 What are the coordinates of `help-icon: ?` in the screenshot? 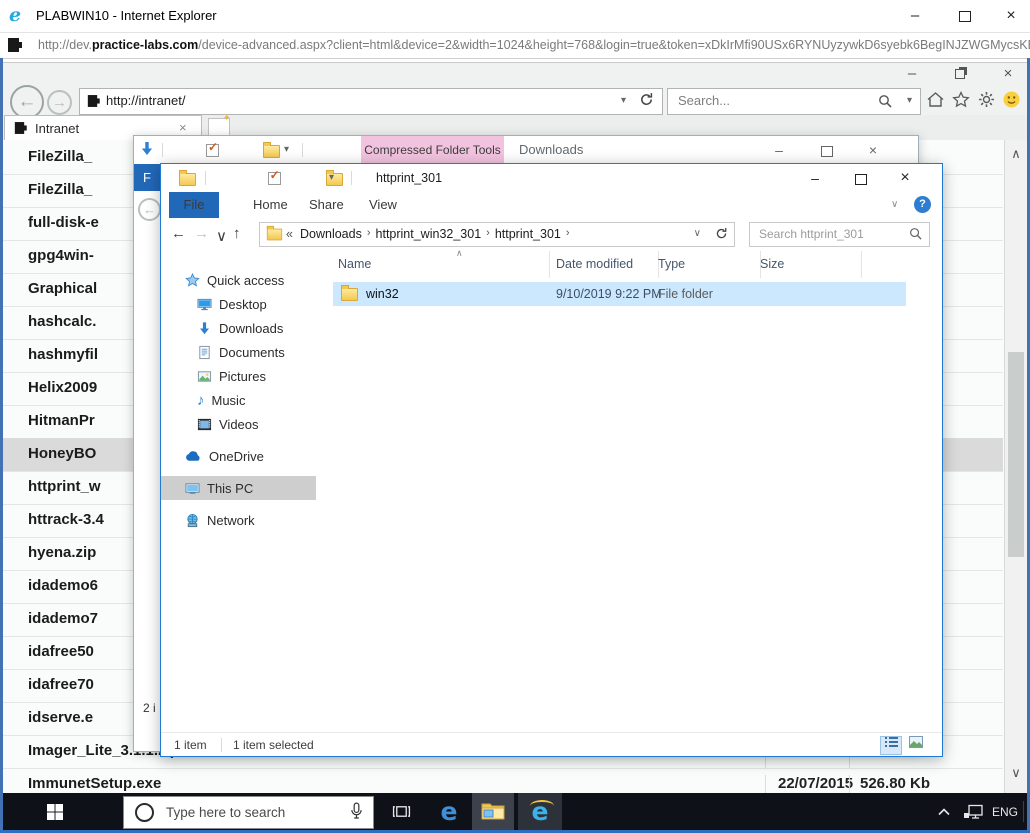 It's located at (922, 204).